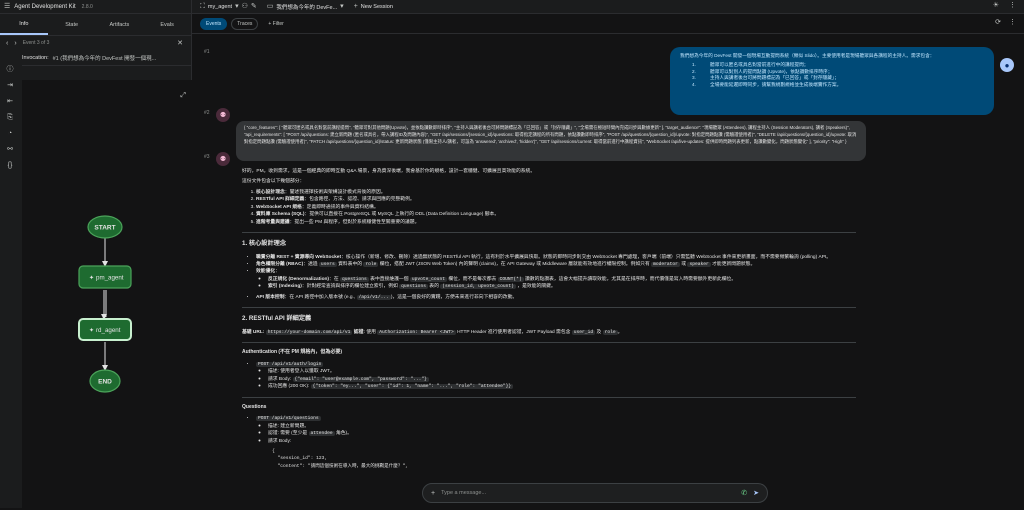  I want to click on graph-node-pm-agent: ✦ pm_agent, so click(105, 277).